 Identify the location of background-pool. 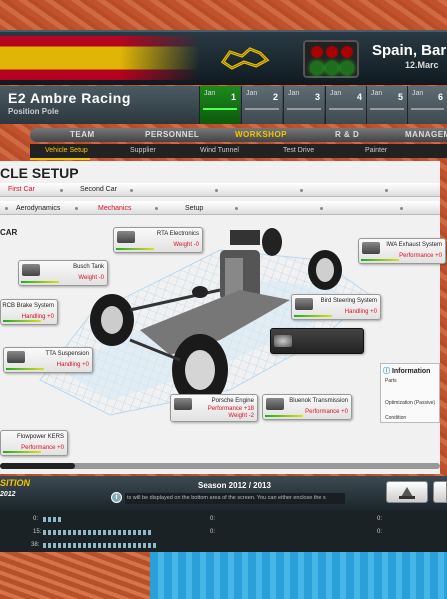
(298, 574).